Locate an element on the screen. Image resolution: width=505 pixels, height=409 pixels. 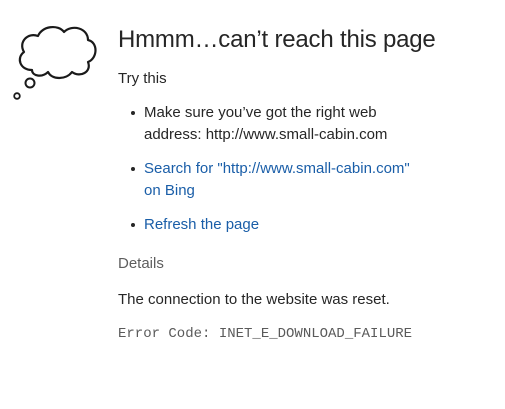
error-reason: The connection to the website was reset. is located at coordinates (254, 299).